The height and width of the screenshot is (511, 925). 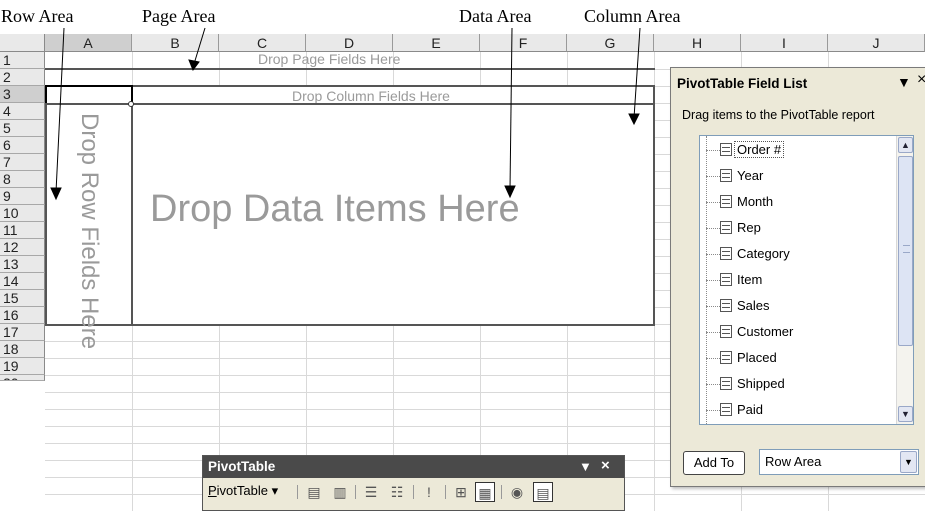 I want to click on toolbar-title: PivotTable, so click(x=242, y=466).